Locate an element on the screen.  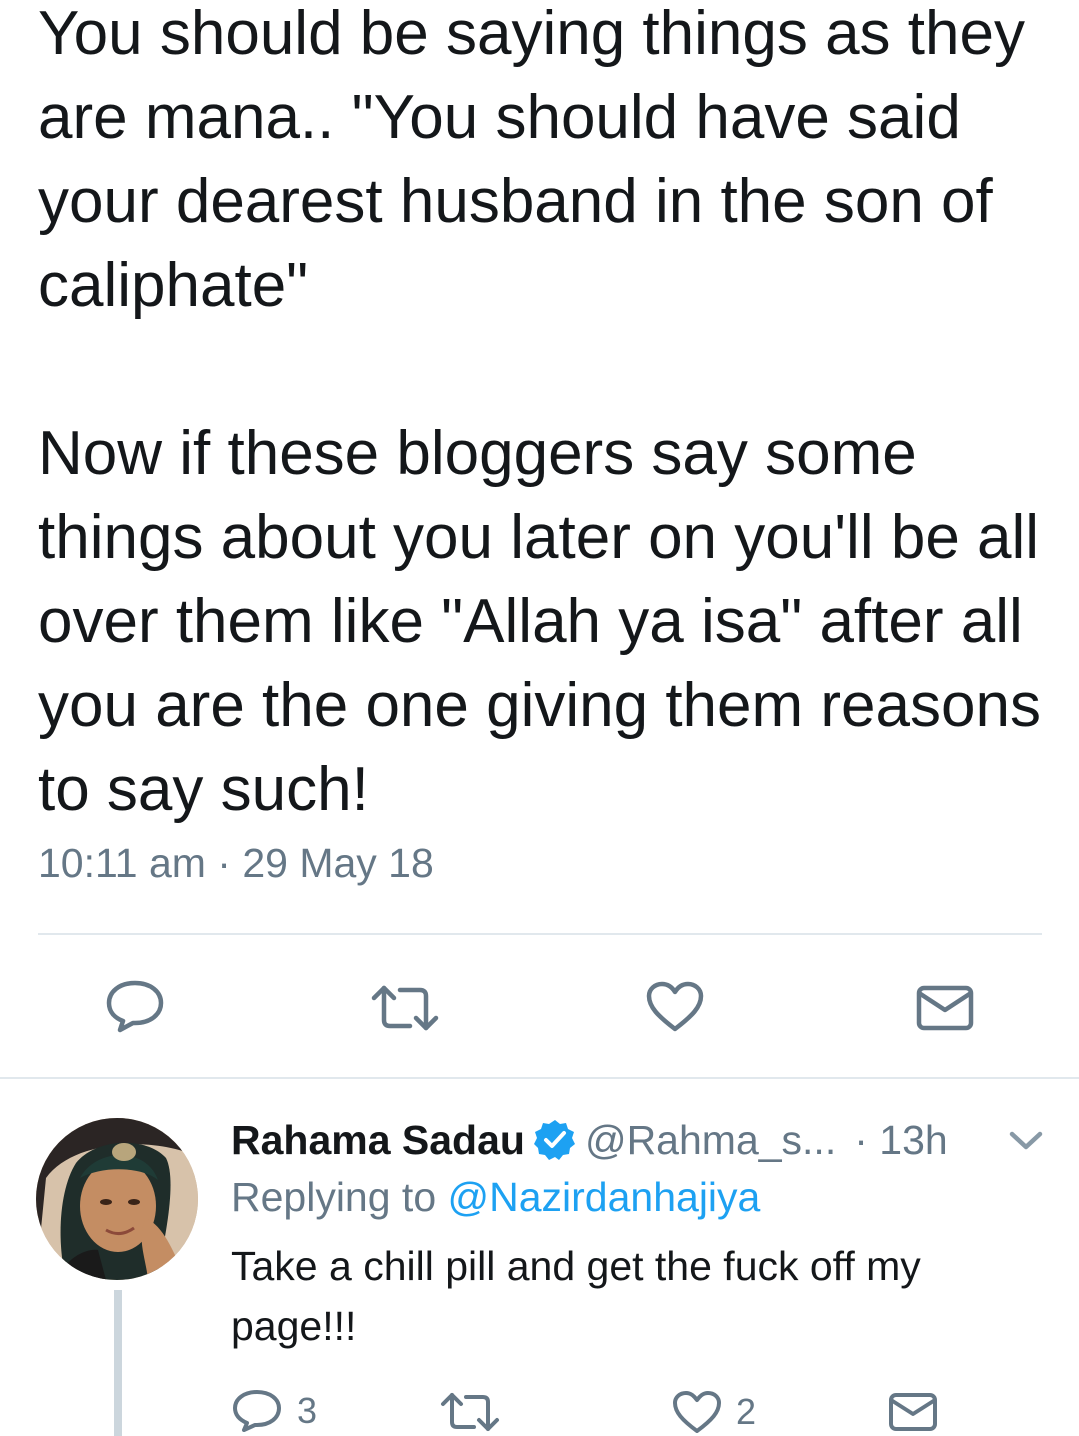
reply-count: 3 is located at coordinates (307, 1410).